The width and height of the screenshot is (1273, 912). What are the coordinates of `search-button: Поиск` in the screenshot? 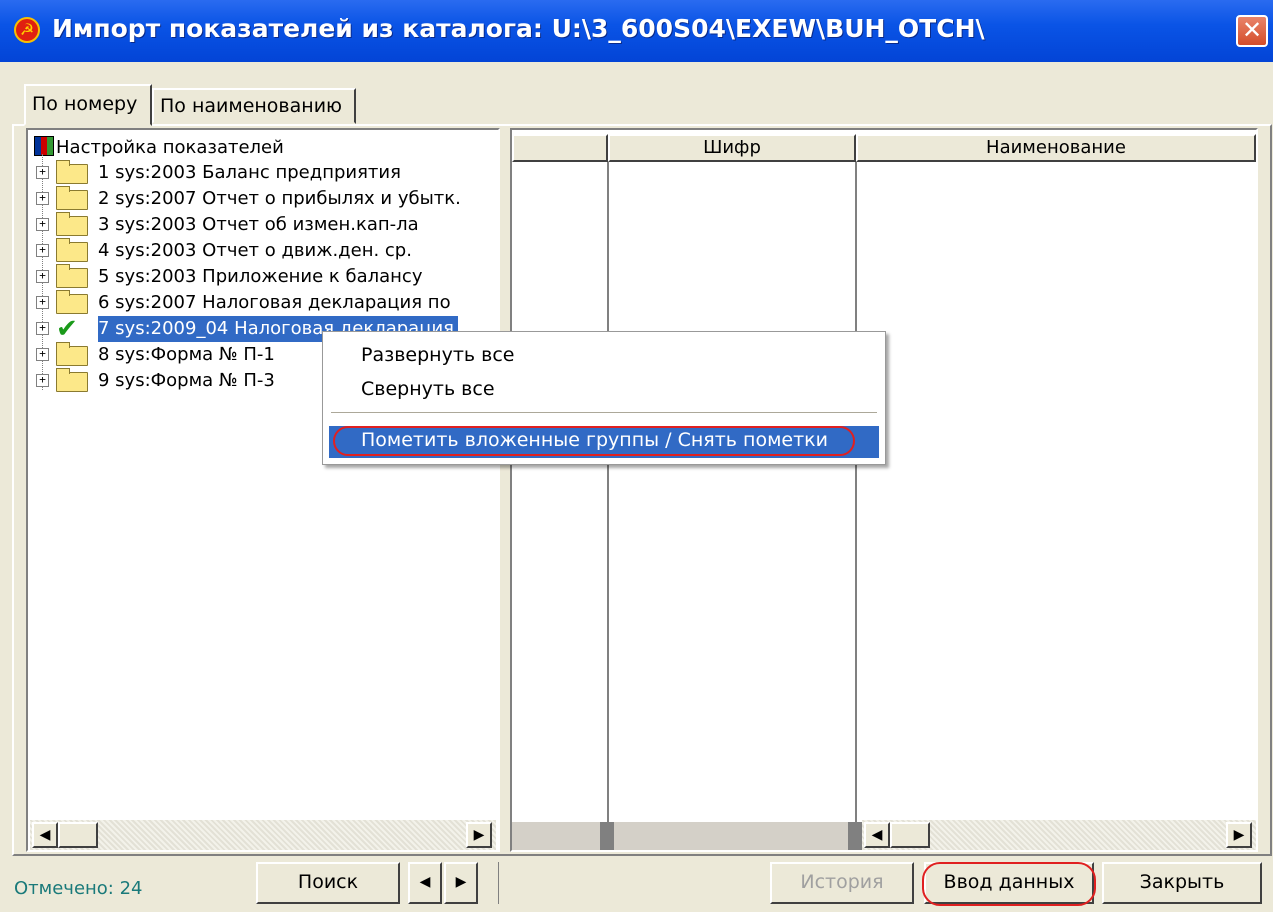 It's located at (328, 883).